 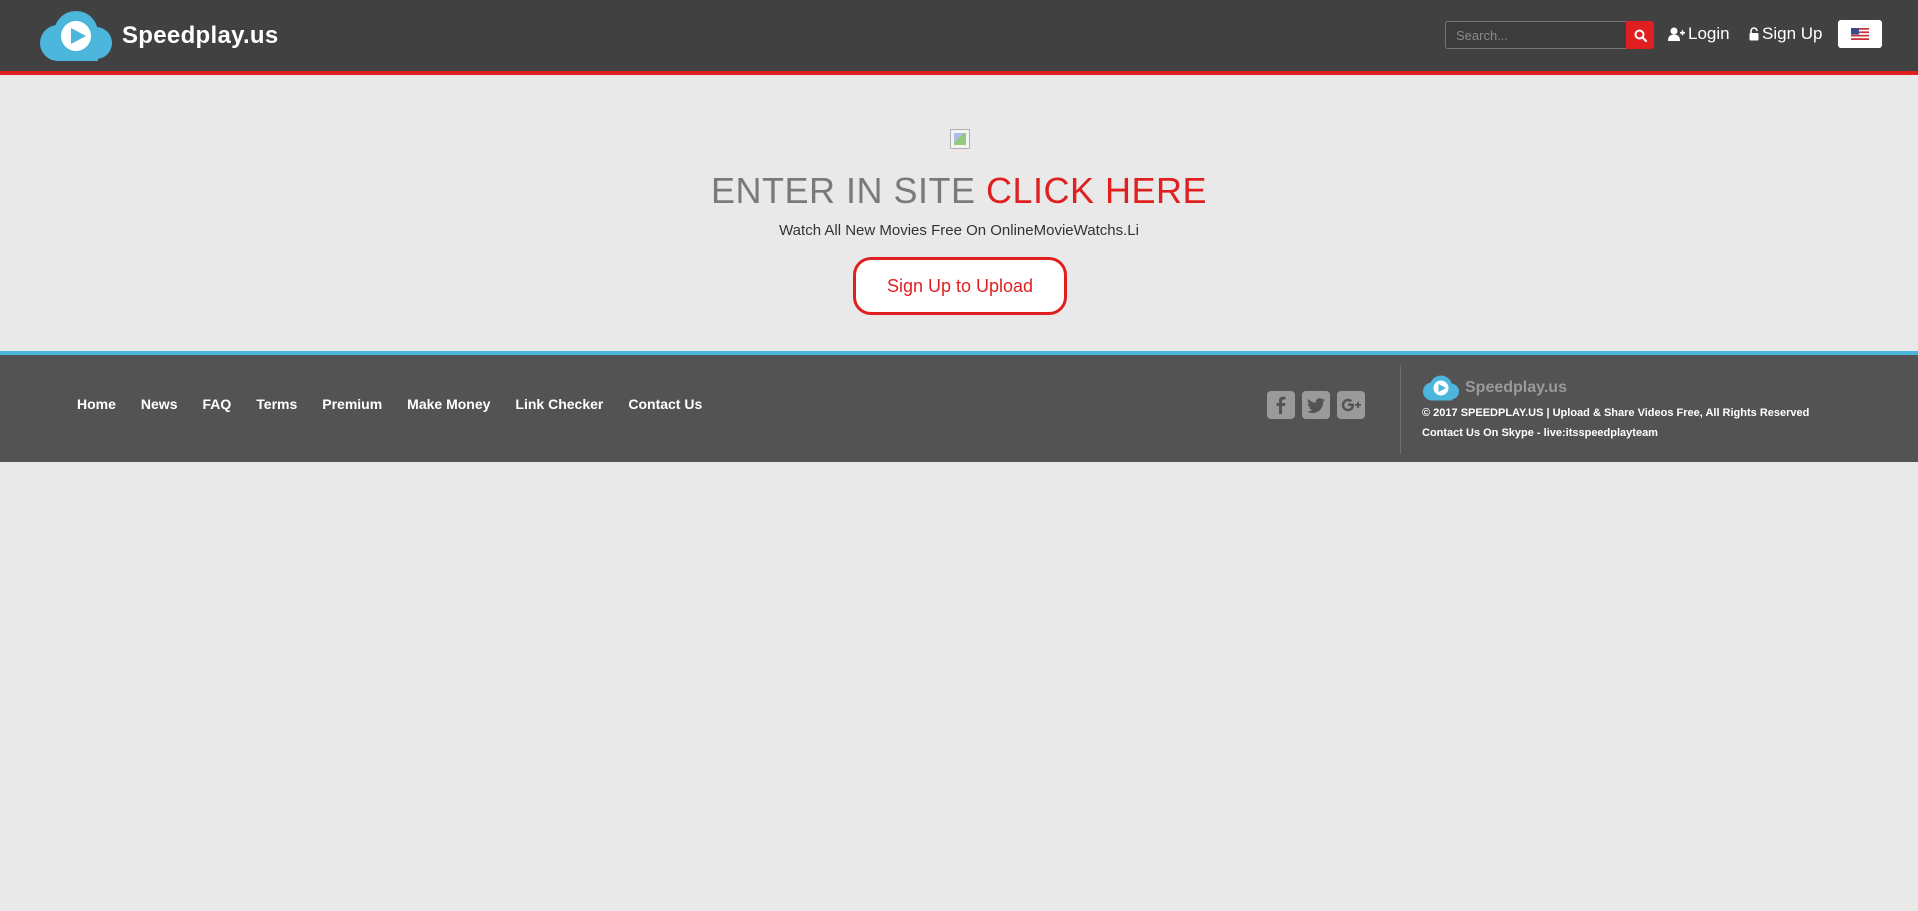 I want to click on broken-image, so click(x=960, y=139).